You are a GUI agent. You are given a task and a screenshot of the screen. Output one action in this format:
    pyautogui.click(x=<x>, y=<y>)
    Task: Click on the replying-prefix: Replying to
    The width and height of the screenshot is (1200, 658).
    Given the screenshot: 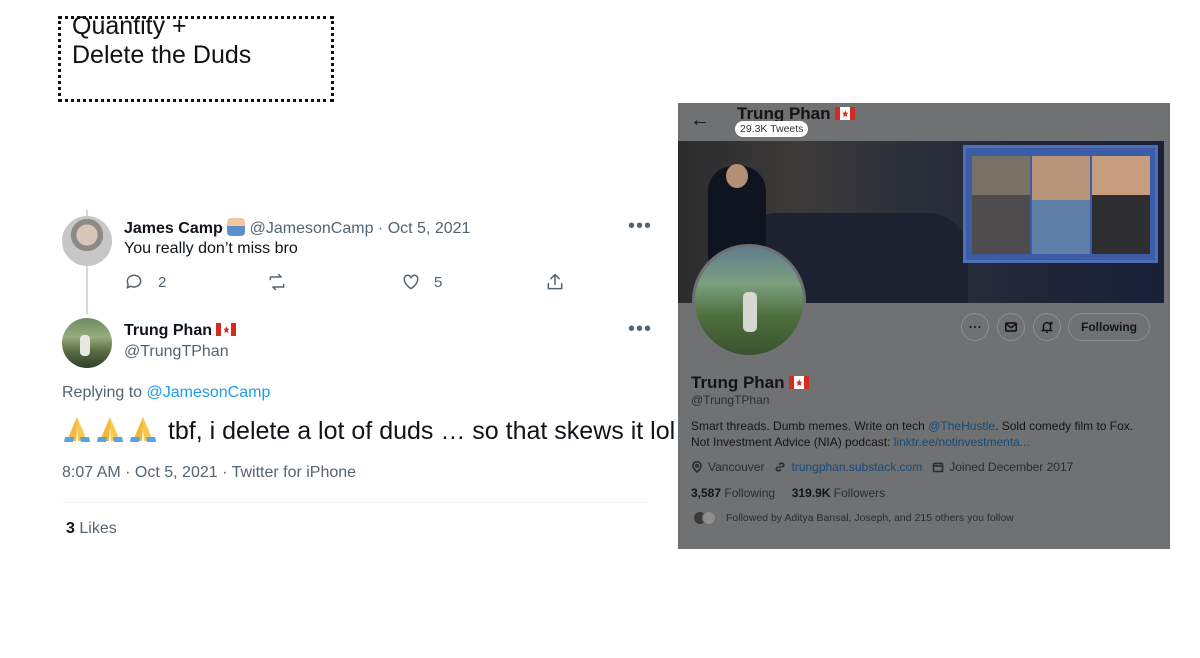 What is the action you would take?
    pyautogui.click(x=102, y=392)
    